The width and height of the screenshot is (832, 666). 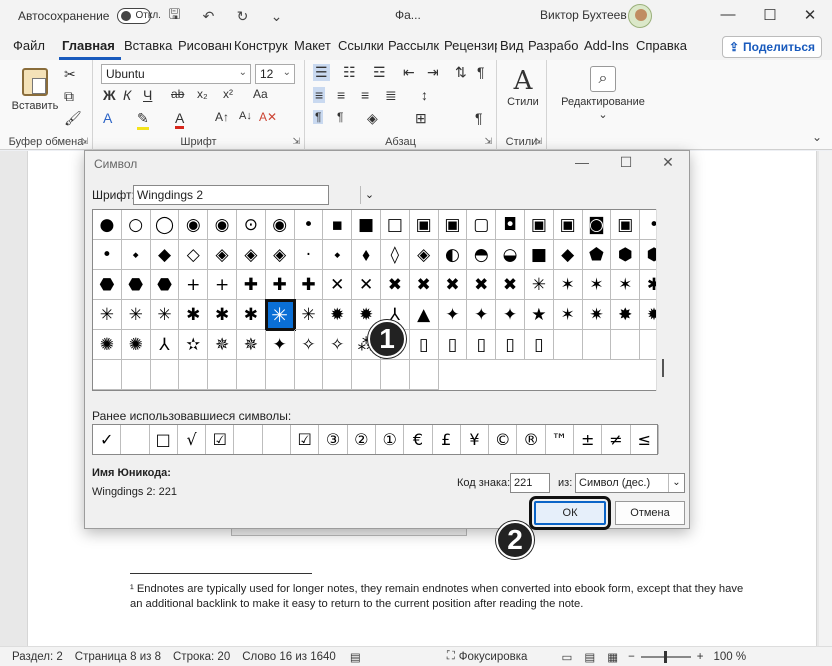 I want to click on paragraph-launcher-icon: ⇲, so click(x=488, y=141).